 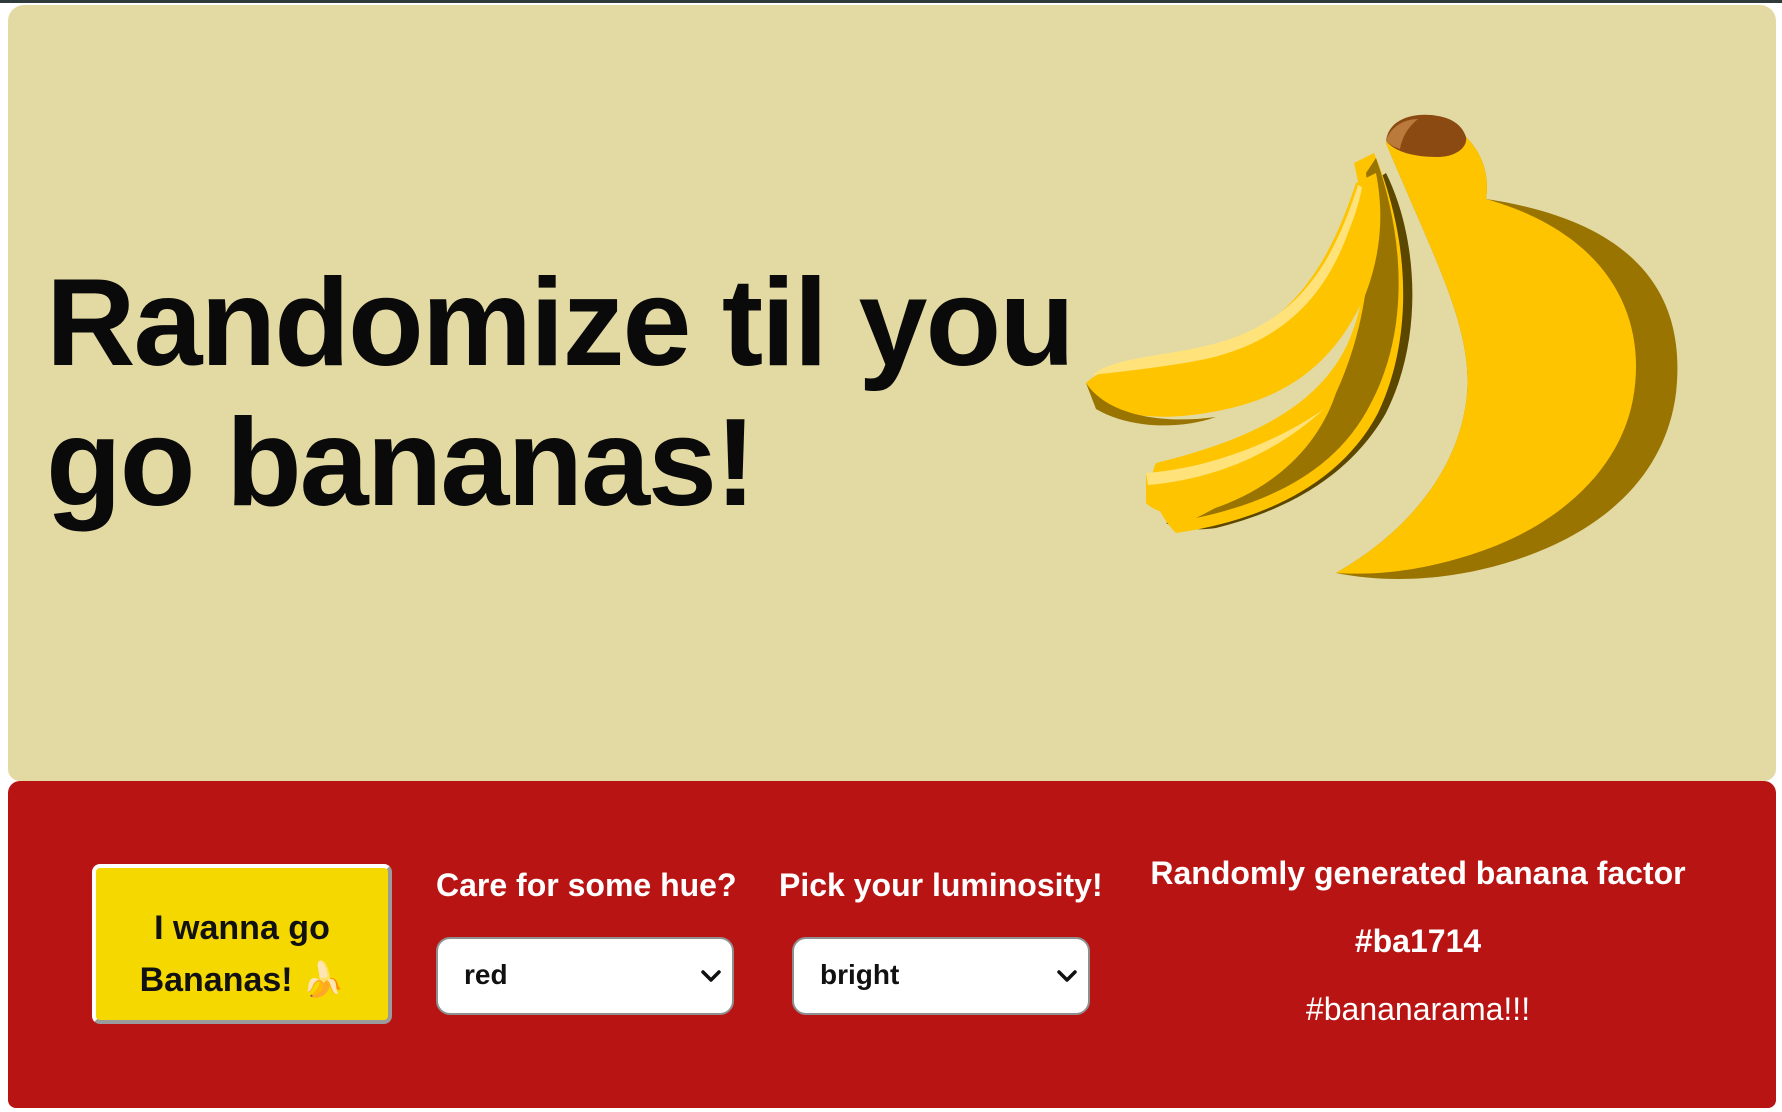 What do you see at coordinates (1418, 1009) in the screenshot?
I see `bananarama-hashtag: #bananarama!!!` at bounding box center [1418, 1009].